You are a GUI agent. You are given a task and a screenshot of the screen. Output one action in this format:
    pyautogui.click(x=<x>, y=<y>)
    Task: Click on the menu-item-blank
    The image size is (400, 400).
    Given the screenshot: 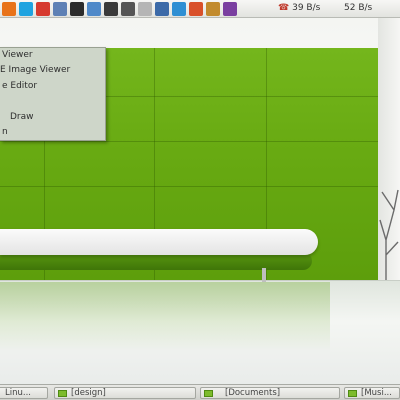 What is the action you would take?
    pyautogui.click(x=52, y=102)
    